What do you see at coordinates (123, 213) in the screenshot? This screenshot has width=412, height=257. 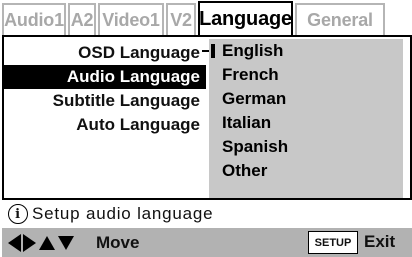 I see `help-text: Setup audio language` at bounding box center [123, 213].